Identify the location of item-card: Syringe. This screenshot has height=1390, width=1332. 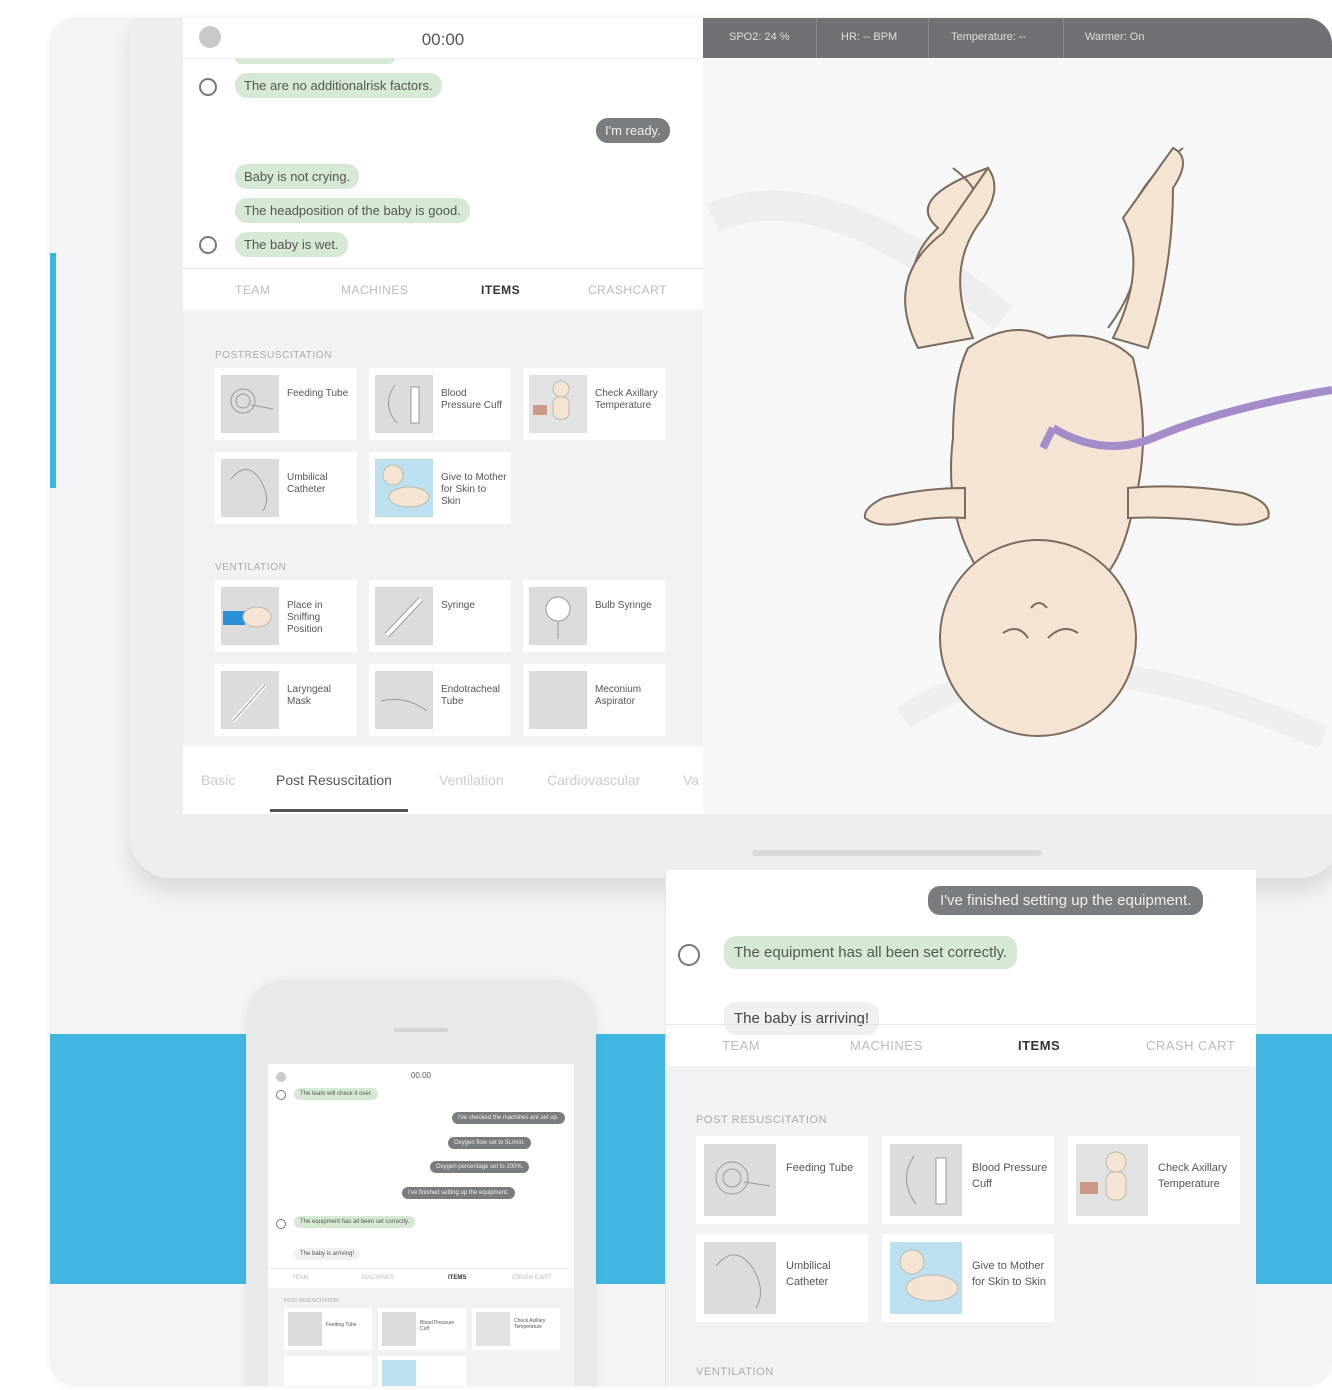
(440, 616).